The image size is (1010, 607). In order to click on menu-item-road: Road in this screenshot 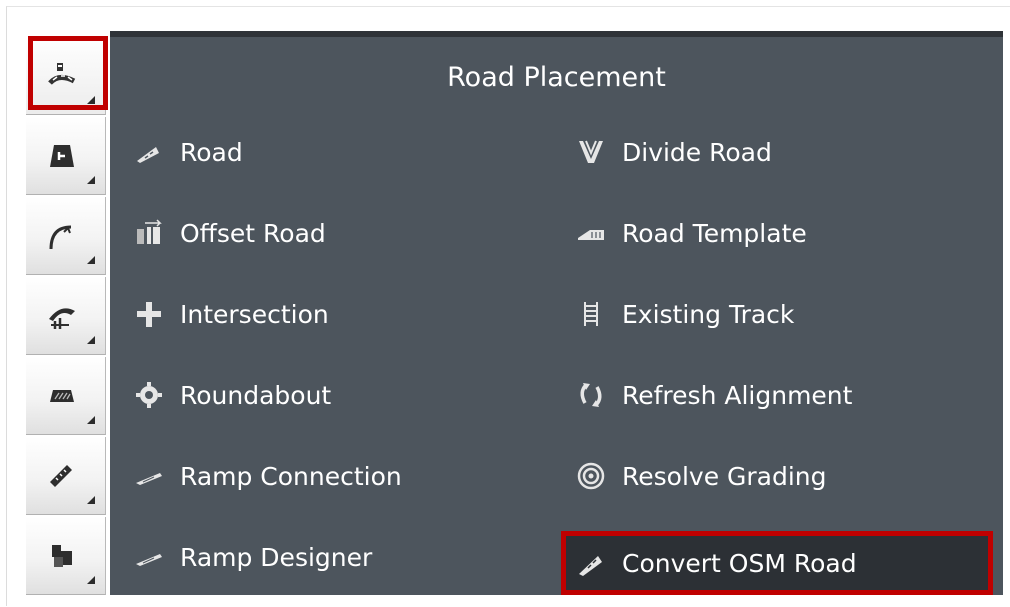, I will do `click(188, 152)`.